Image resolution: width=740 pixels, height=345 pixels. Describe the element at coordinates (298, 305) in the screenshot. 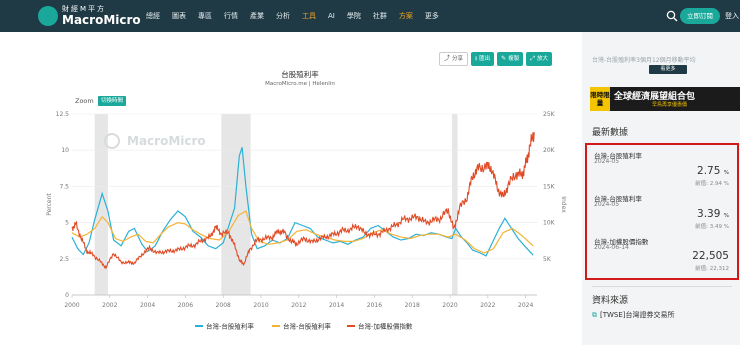

I see `x-tick-label: 2012` at that location.